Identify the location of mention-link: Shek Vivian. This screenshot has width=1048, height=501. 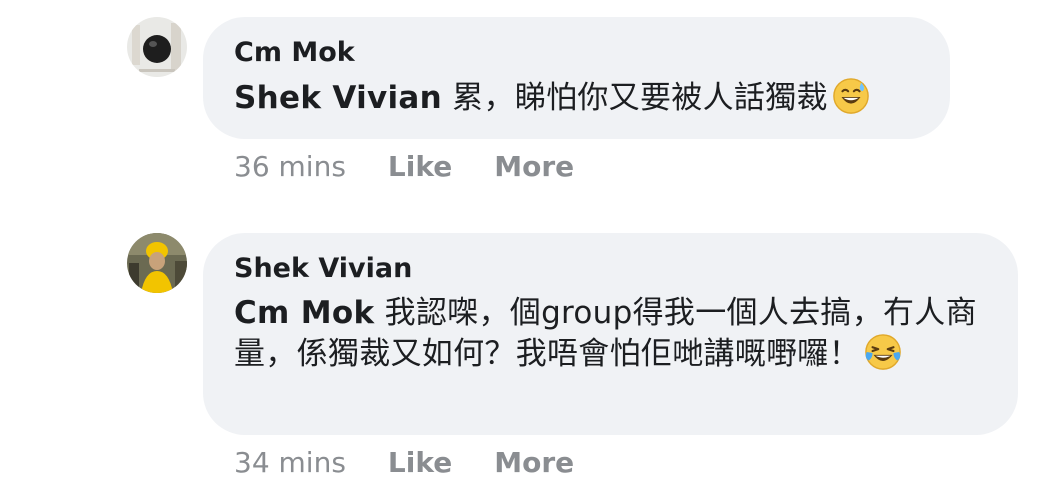
(338, 98).